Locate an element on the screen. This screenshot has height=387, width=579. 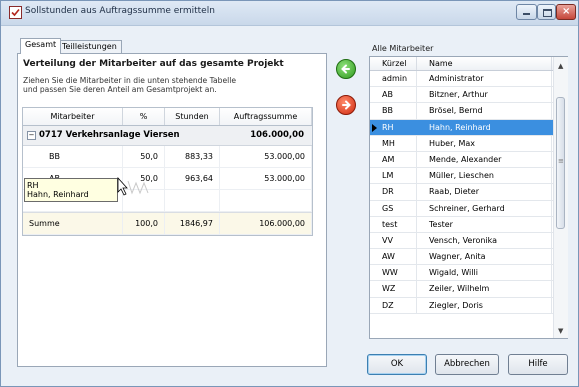
minimize-icon is located at coordinates (526, 14).